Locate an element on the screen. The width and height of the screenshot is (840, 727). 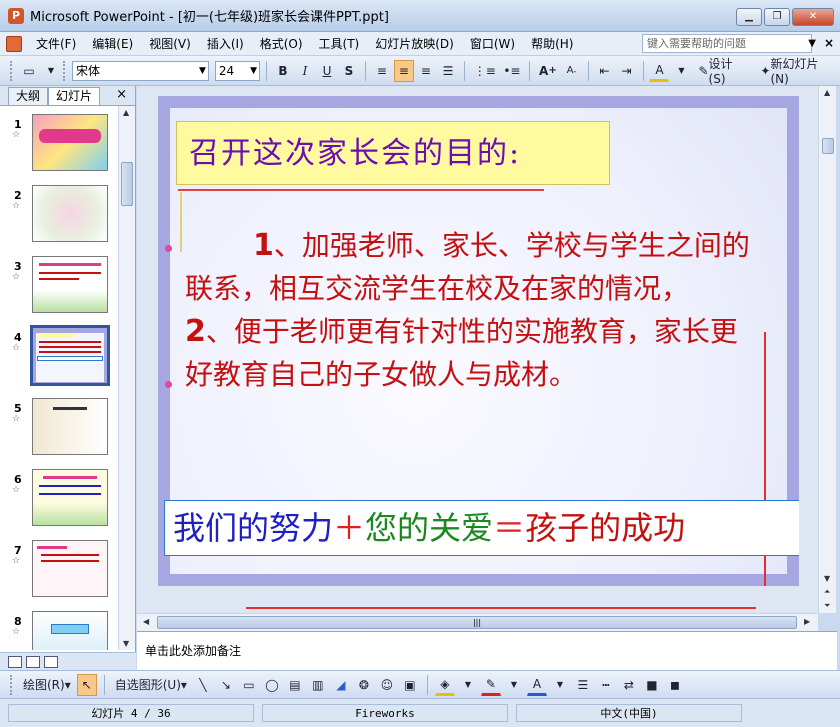
3d-style-icon: ◼ is located at coordinates (675, 685).